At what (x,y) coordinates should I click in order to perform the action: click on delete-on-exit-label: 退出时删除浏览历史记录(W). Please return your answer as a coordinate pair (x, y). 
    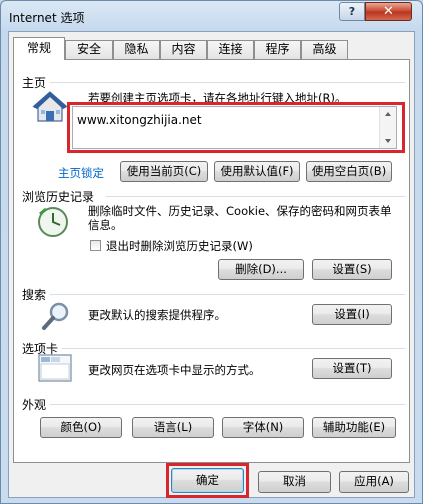
    Looking at the image, I should click on (179, 246).